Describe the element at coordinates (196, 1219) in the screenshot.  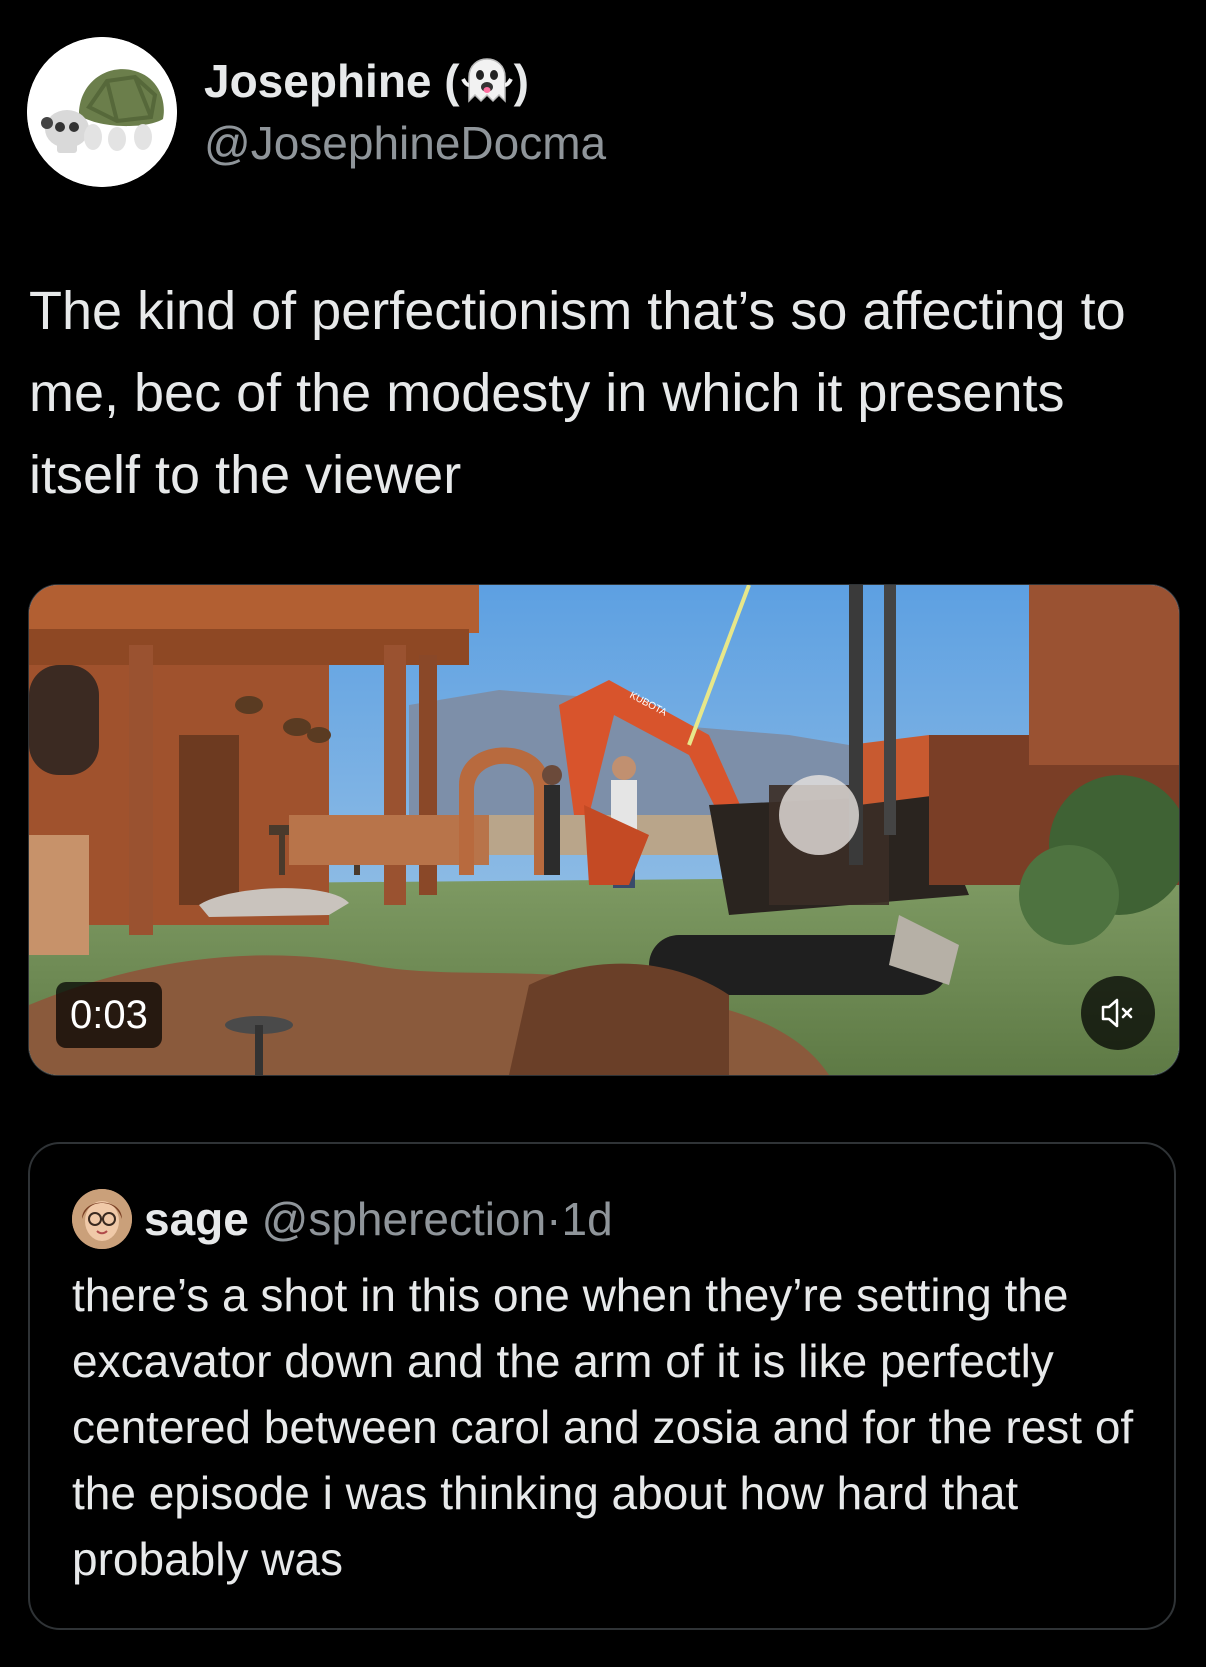
I see `quoted-author-name: sage` at that location.